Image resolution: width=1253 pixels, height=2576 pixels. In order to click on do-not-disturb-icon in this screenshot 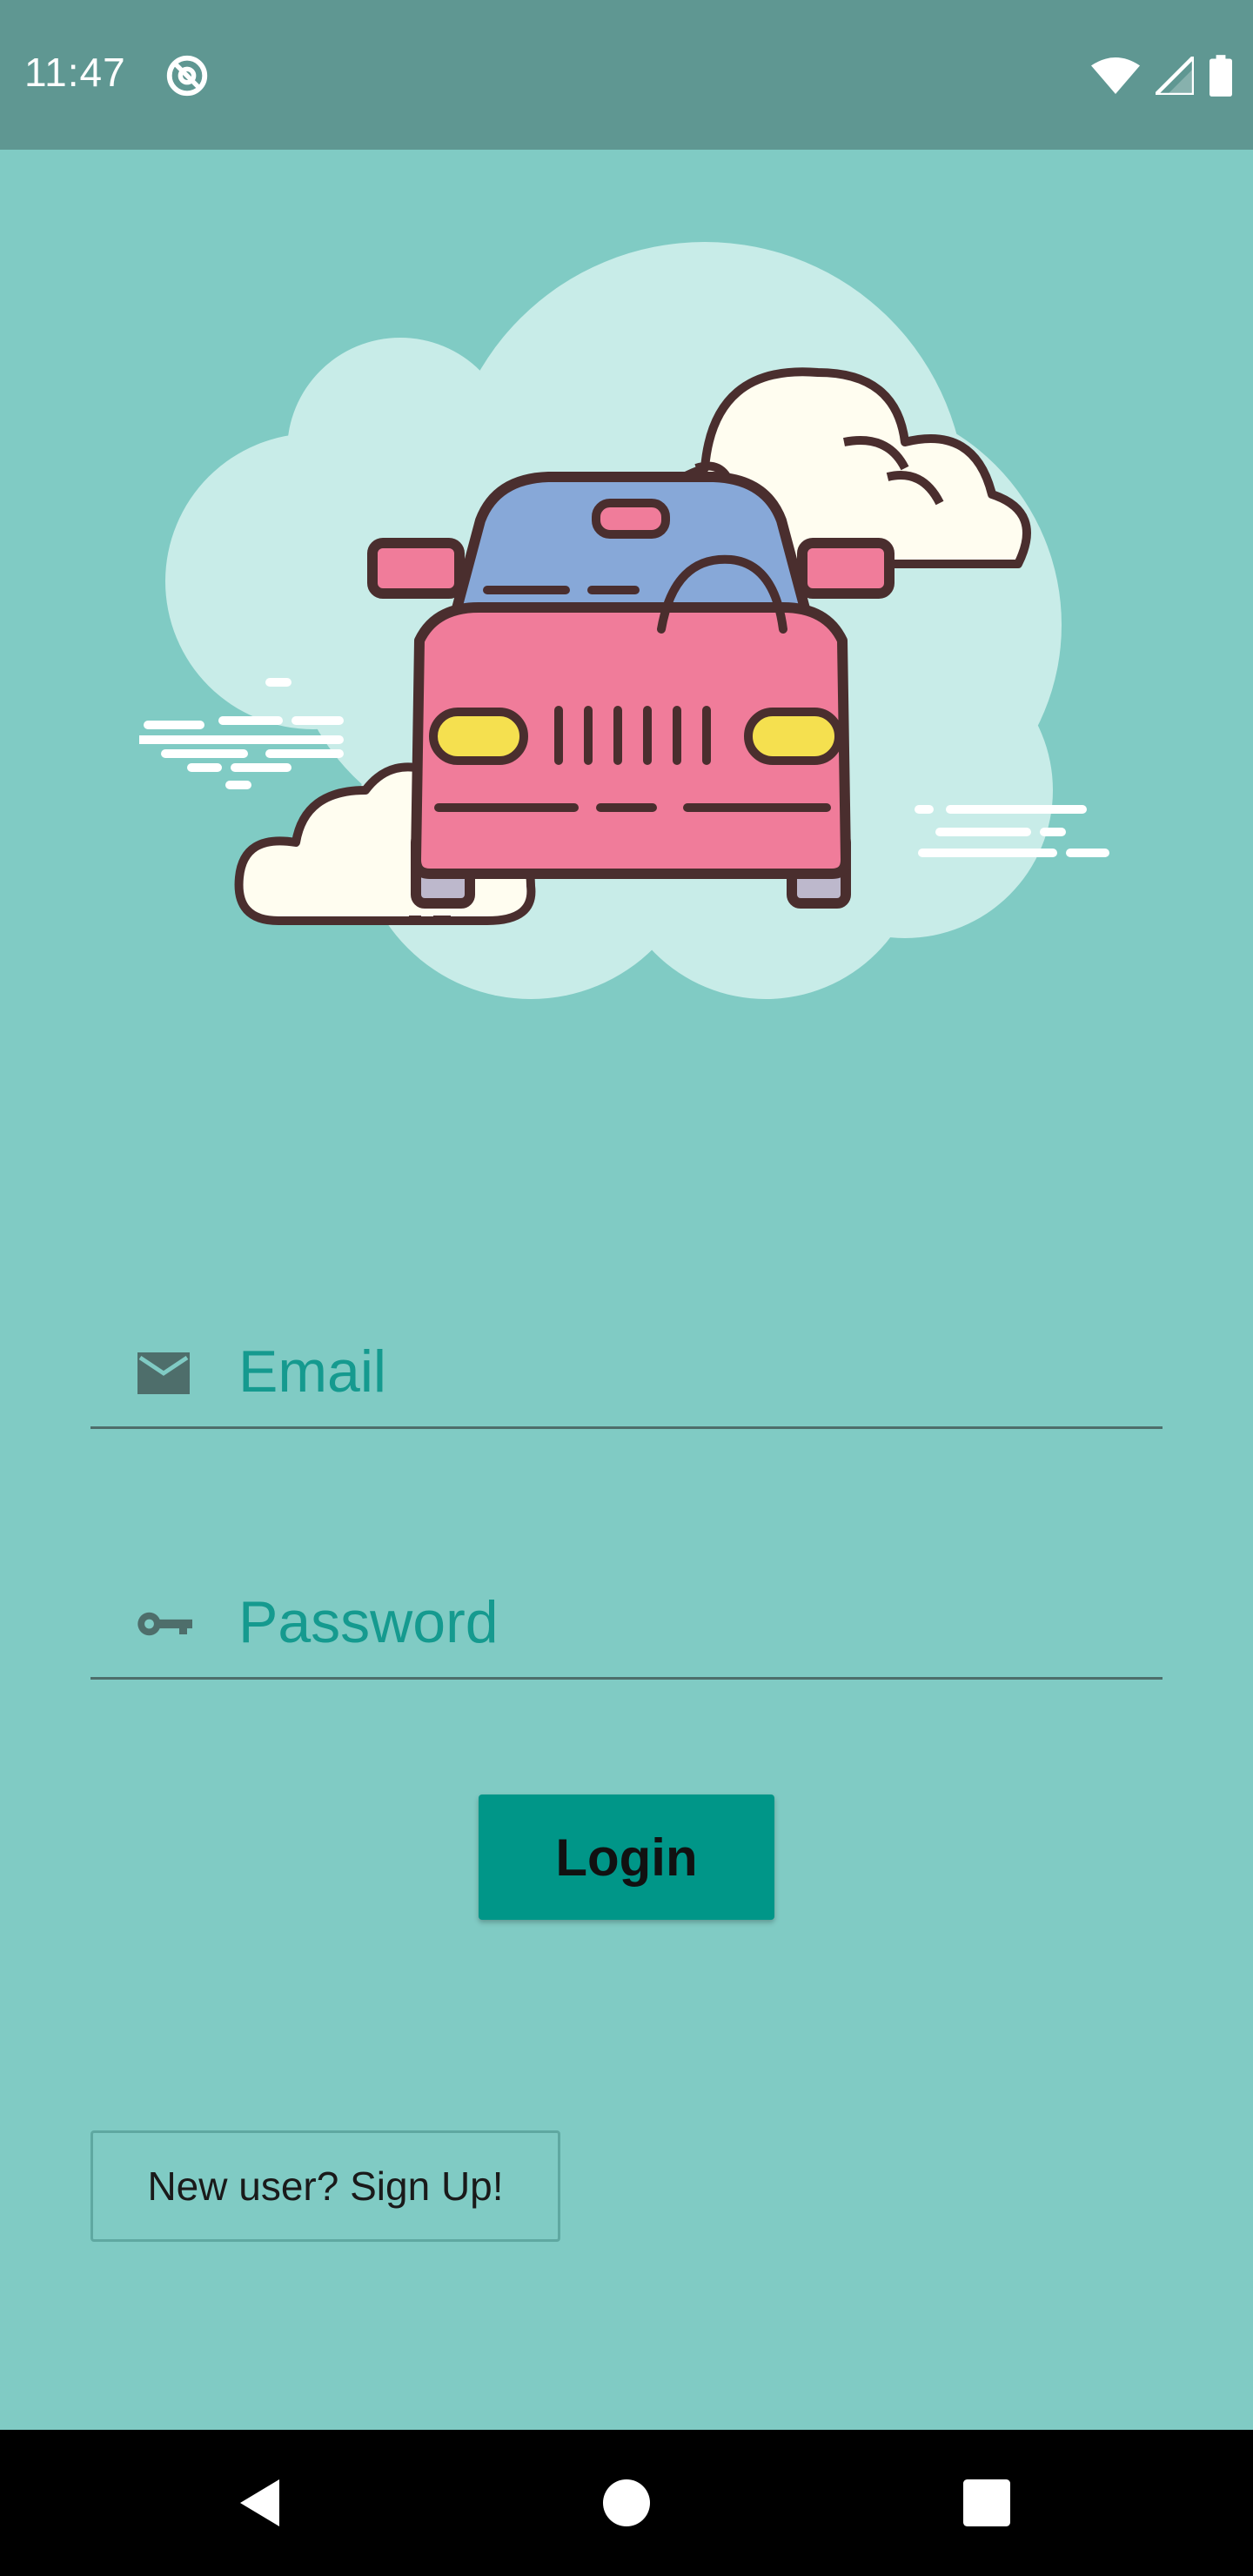, I will do `click(187, 76)`.